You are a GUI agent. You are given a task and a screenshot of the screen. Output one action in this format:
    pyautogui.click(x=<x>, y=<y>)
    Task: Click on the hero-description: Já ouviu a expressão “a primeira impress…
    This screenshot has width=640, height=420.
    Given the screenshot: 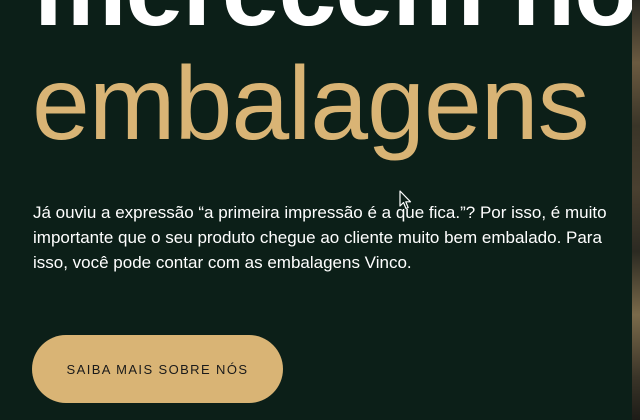 What is the action you would take?
    pyautogui.click(x=320, y=237)
    